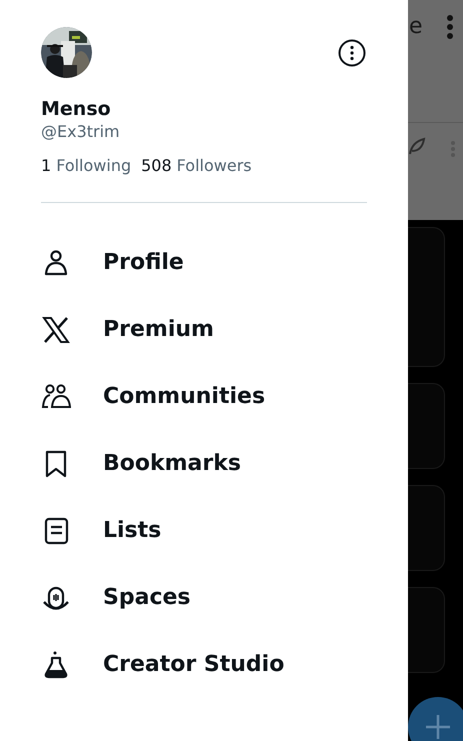  What do you see at coordinates (204, 329) in the screenshot?
I see `menu-item: Premium` at bounding box center [204, 329].